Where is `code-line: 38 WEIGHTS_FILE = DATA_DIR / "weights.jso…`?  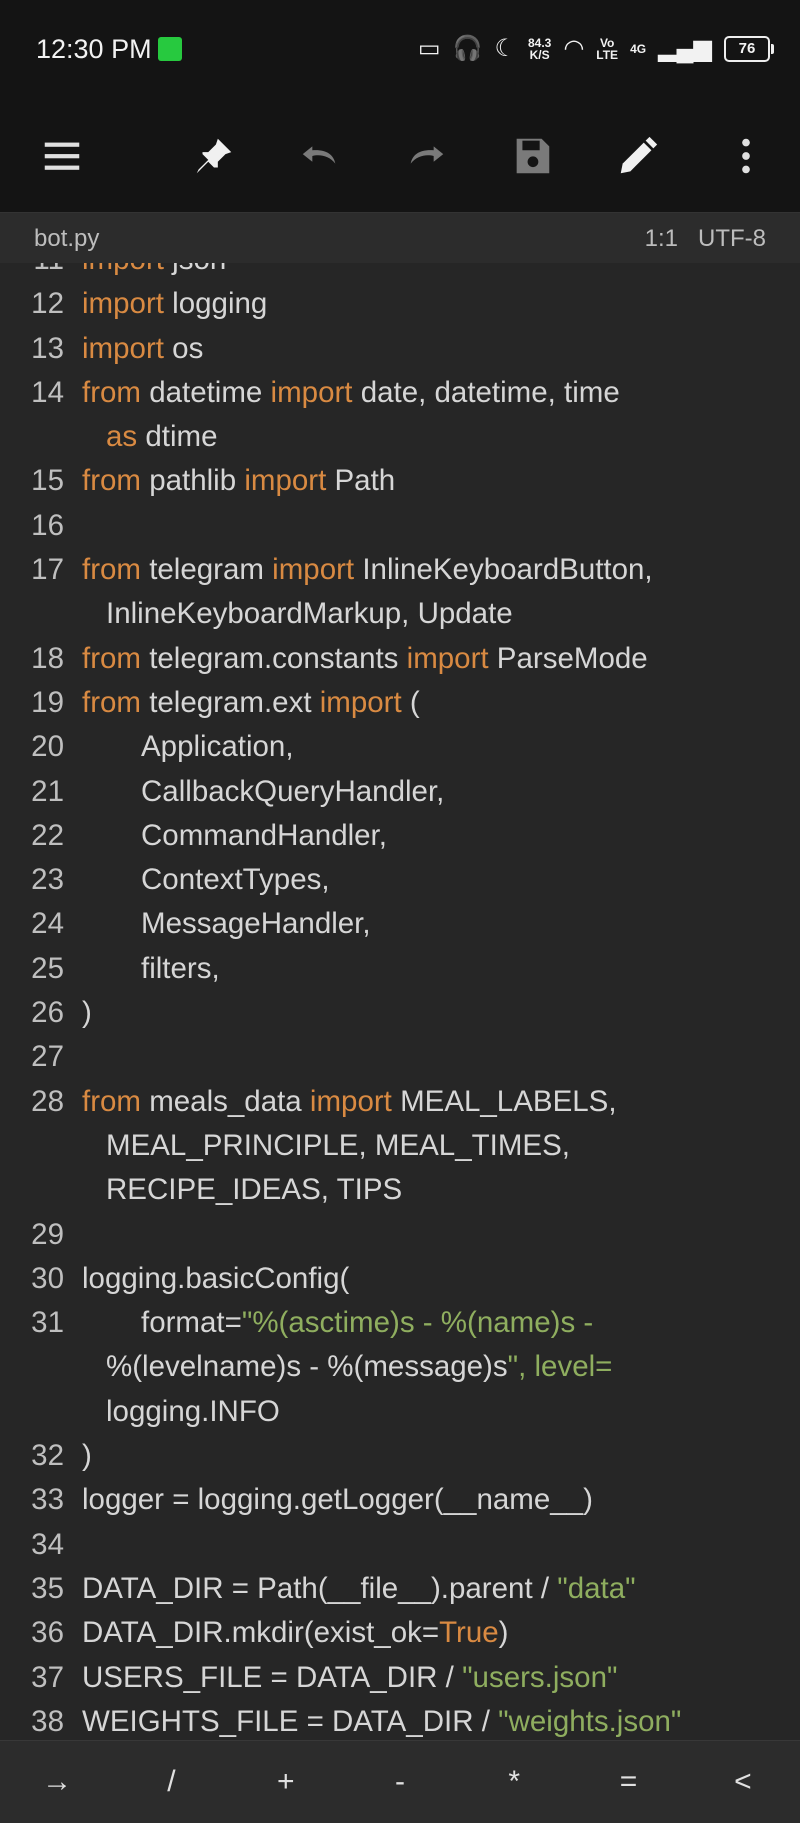
code-line: 38 WEIGHTS_FILE = DATA_DIR / "weights.jso… is located at coordinates (400, 1720).